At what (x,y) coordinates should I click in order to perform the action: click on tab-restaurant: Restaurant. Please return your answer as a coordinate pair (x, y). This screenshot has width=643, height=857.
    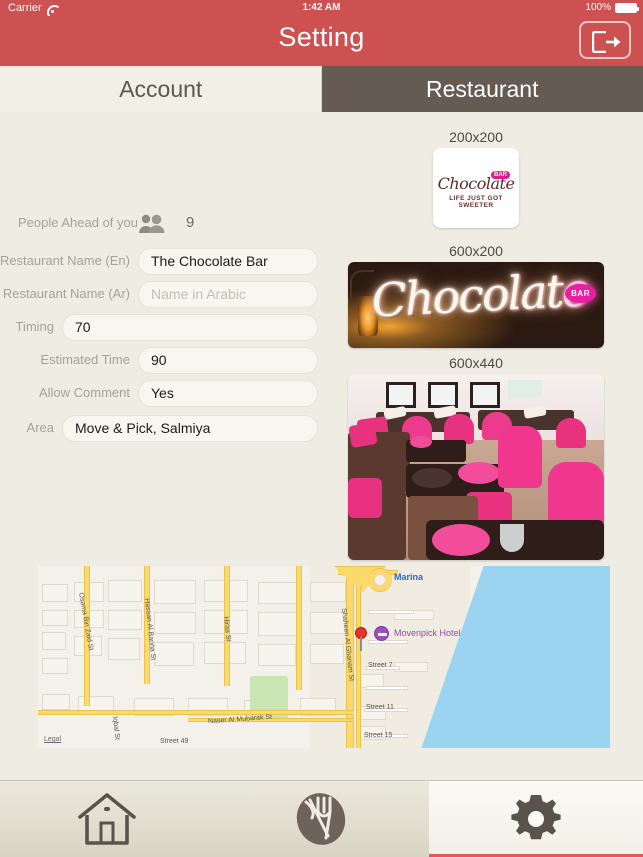
    Looking at the image, I should click on (482, 89).